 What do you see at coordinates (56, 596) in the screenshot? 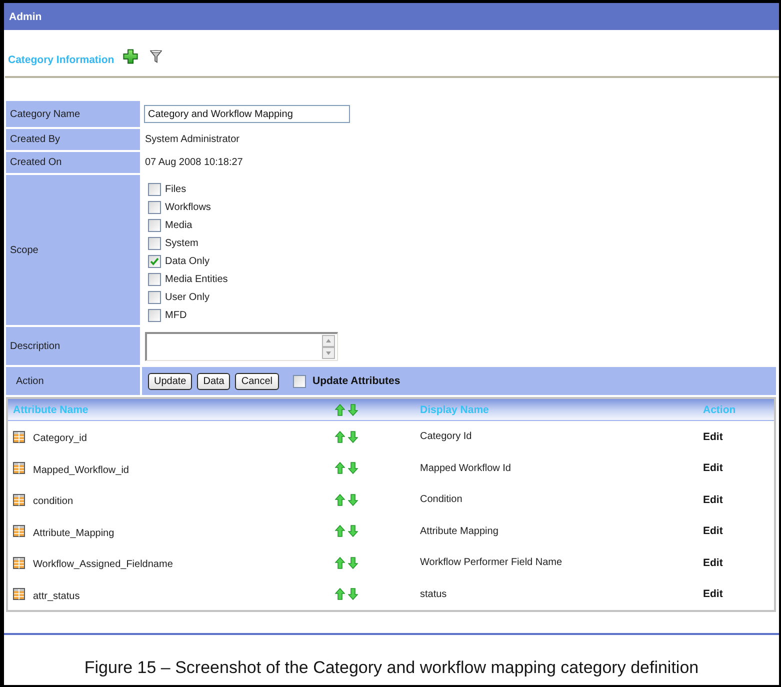
I see `table-cell: attr_status` at bounding box center [56, 596].